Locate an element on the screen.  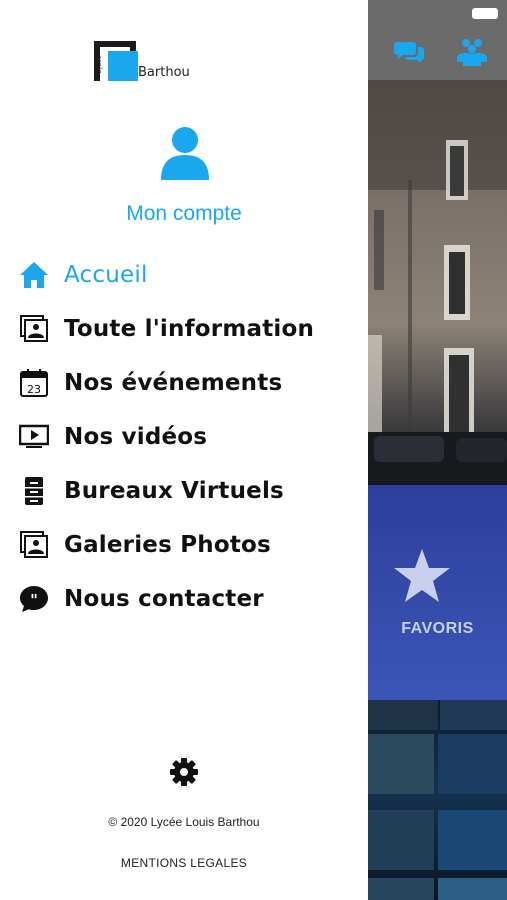
favorites-tile: FAVORIS is located at coordinates (437, 592).